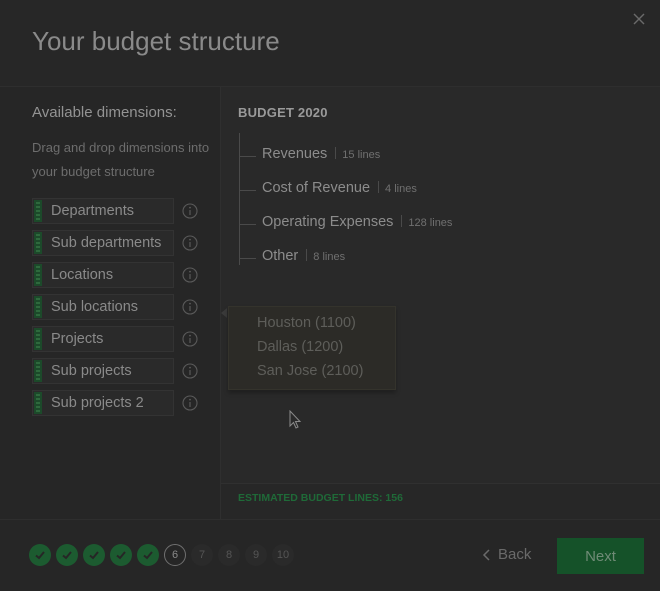 The width and height of the screenshot is (660, 591). What do you see at coordinates (224, 313) in the screenshot?
I see `popover-arrow` at bounding box center [224, 313].